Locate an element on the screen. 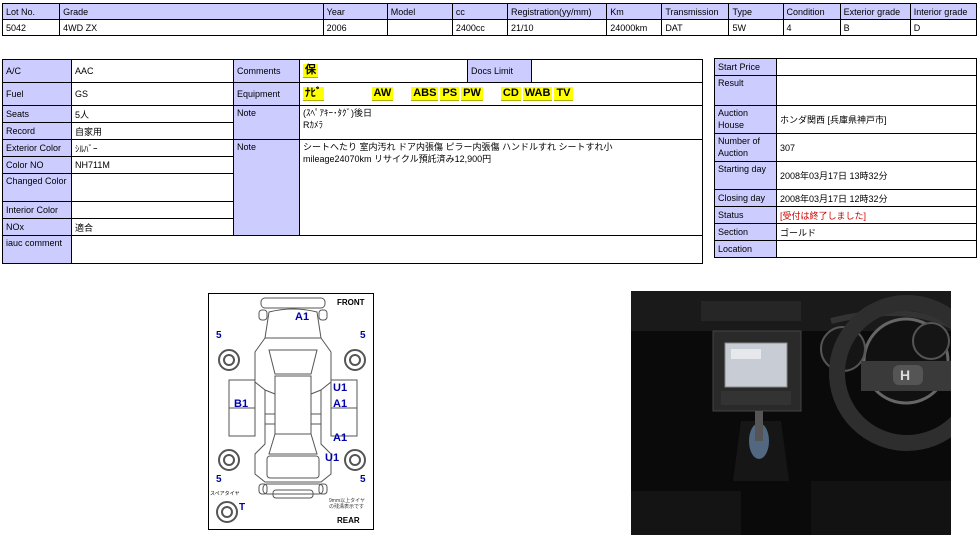  equipment-badge-tv: TV is located at coordinates (563, 94).